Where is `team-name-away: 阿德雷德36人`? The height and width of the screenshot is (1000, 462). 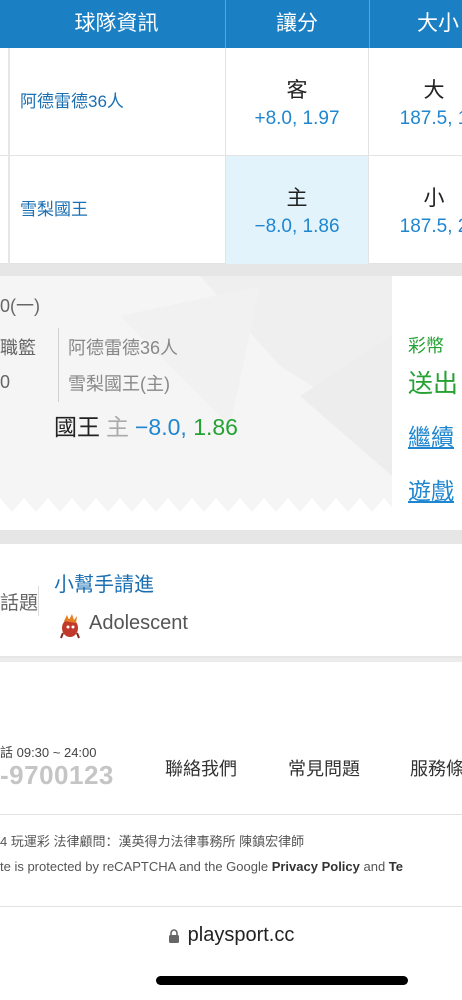 team-name-away: 阿德雷德36人 is located at coordinates (72, 102).